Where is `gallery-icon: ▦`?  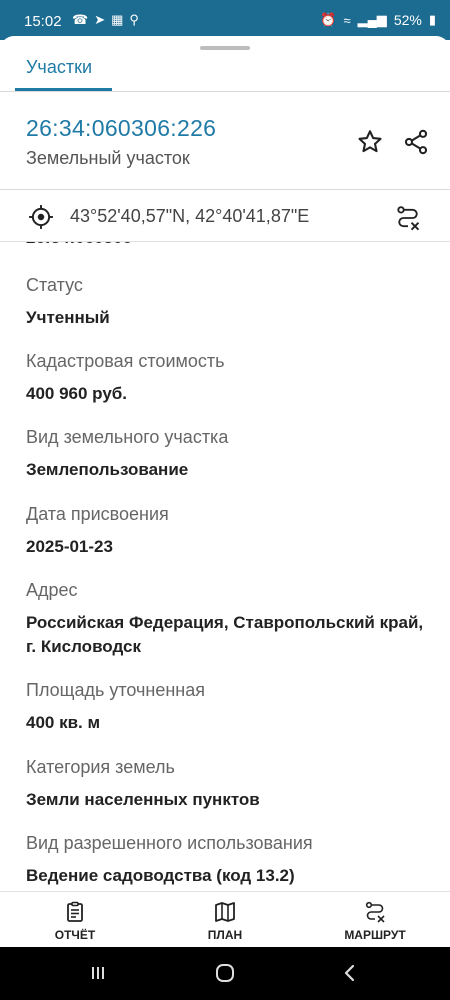 gallery-icon: ▦ is located at coordinates (117, 19).